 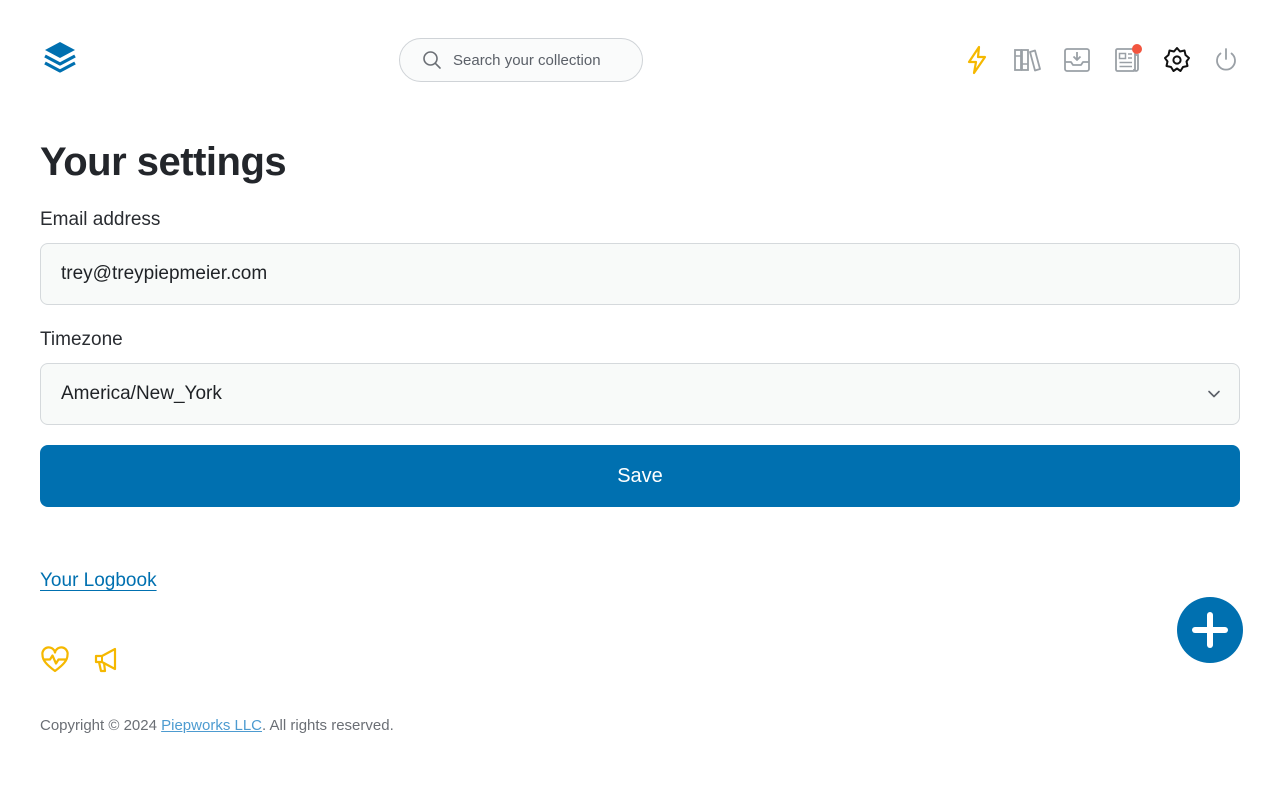 What do you see at coordinates (1127, 60) in the screenshot?
I see `news-nav-button` at bounding box center [1127, 60].